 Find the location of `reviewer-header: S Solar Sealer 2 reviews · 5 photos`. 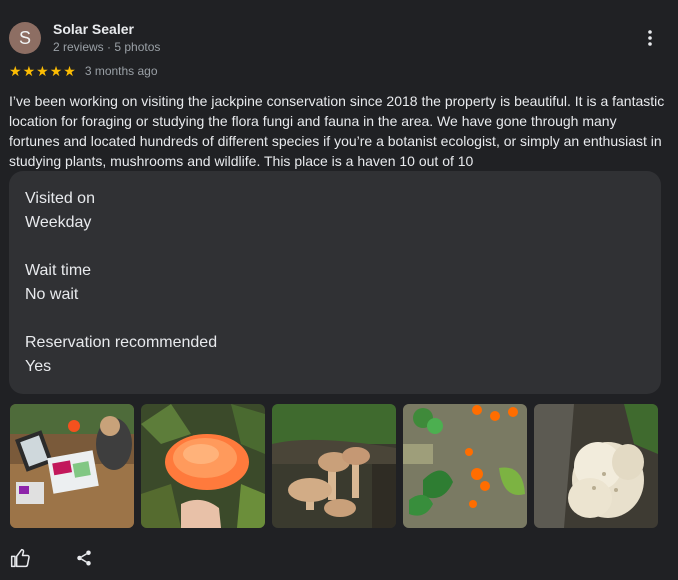

reviewer-header: S Solar Sealer 2 reviews · 5 photos is located at coordinates (84, 38).